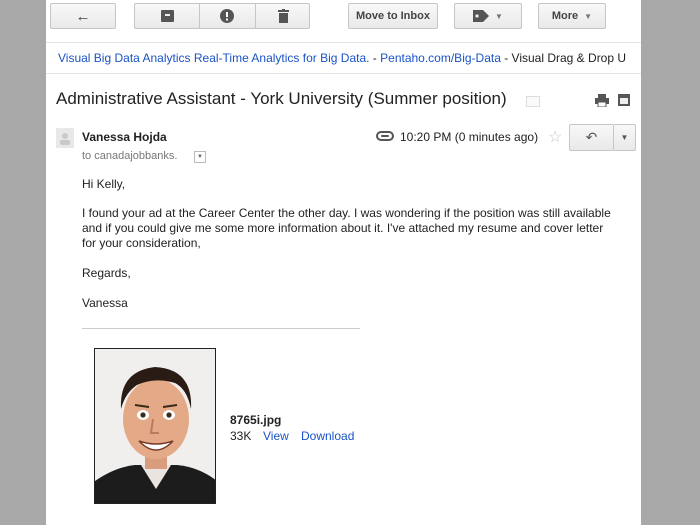 This screenshot has width=700, height=525. I want to click on recipient-line: to canadajobbanks., so click(130, 156).